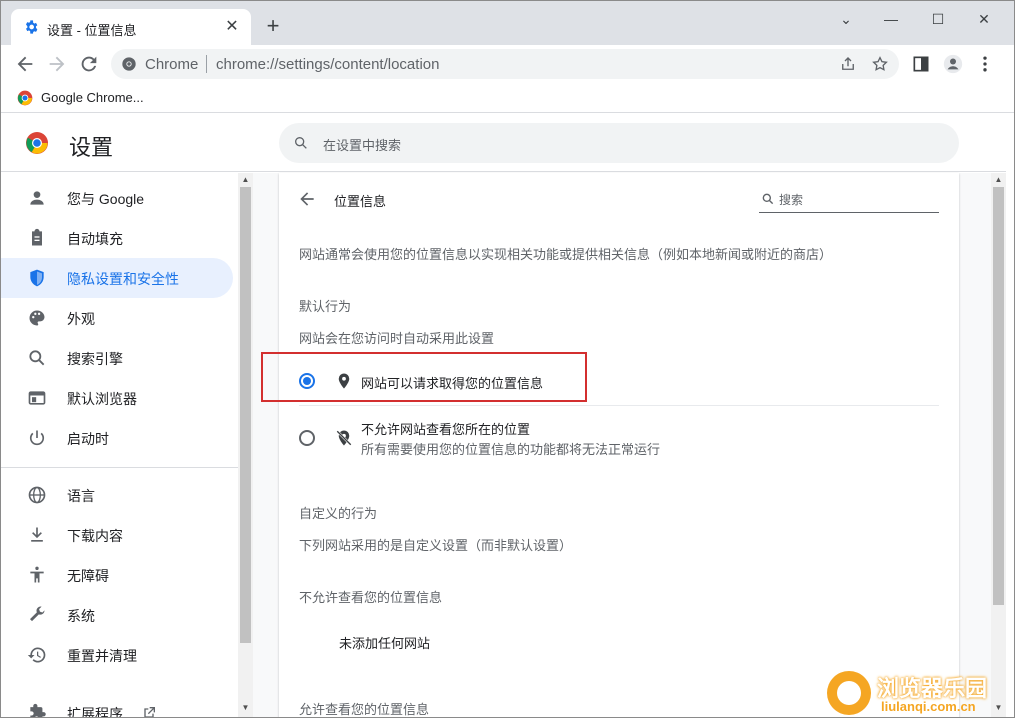 This screenshot has width=1015, height=718. Describe the element at coordinates (37, 237) in the screenshot. I see `clipboard-icon` at that location.